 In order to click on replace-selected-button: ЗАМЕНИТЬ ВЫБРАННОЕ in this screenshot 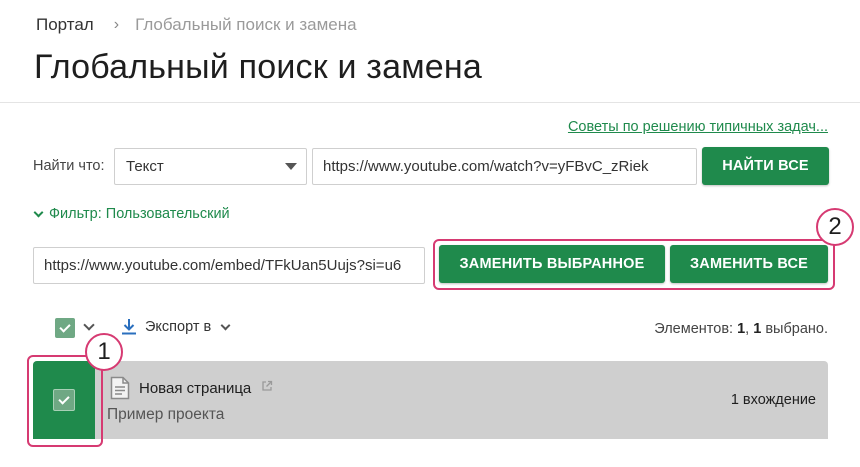, I will do `click(552, 264)`.